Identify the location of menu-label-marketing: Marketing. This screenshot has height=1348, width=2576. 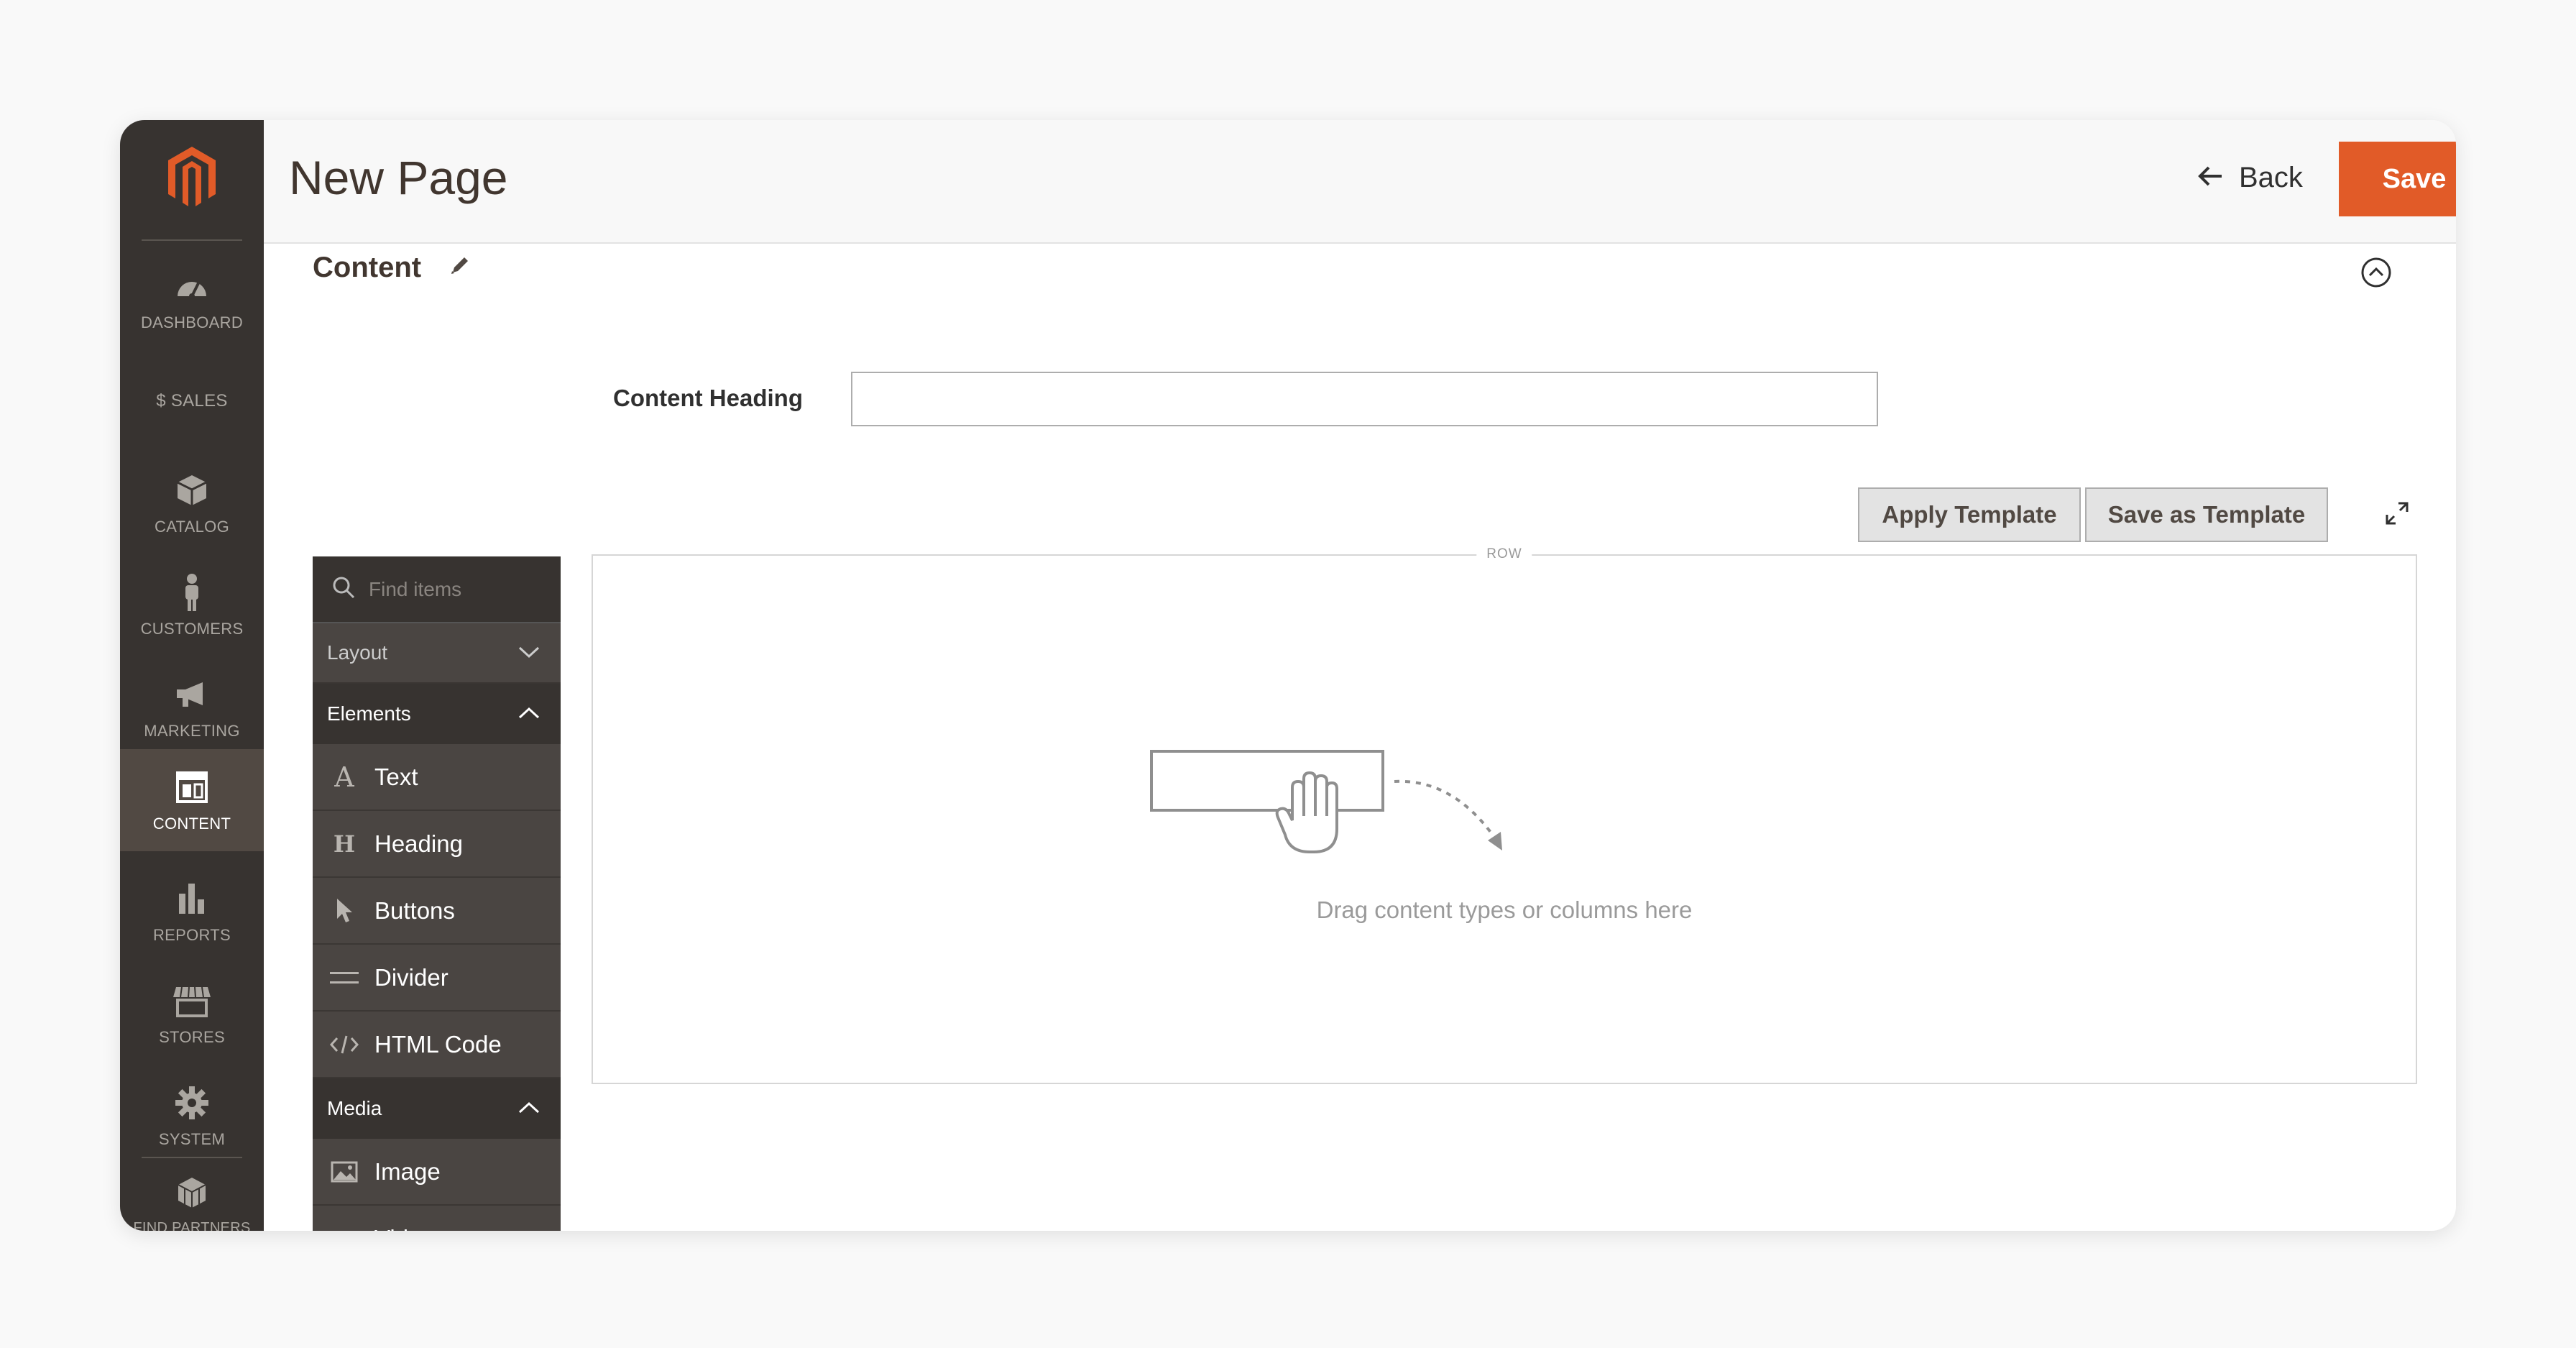
(192, 731).